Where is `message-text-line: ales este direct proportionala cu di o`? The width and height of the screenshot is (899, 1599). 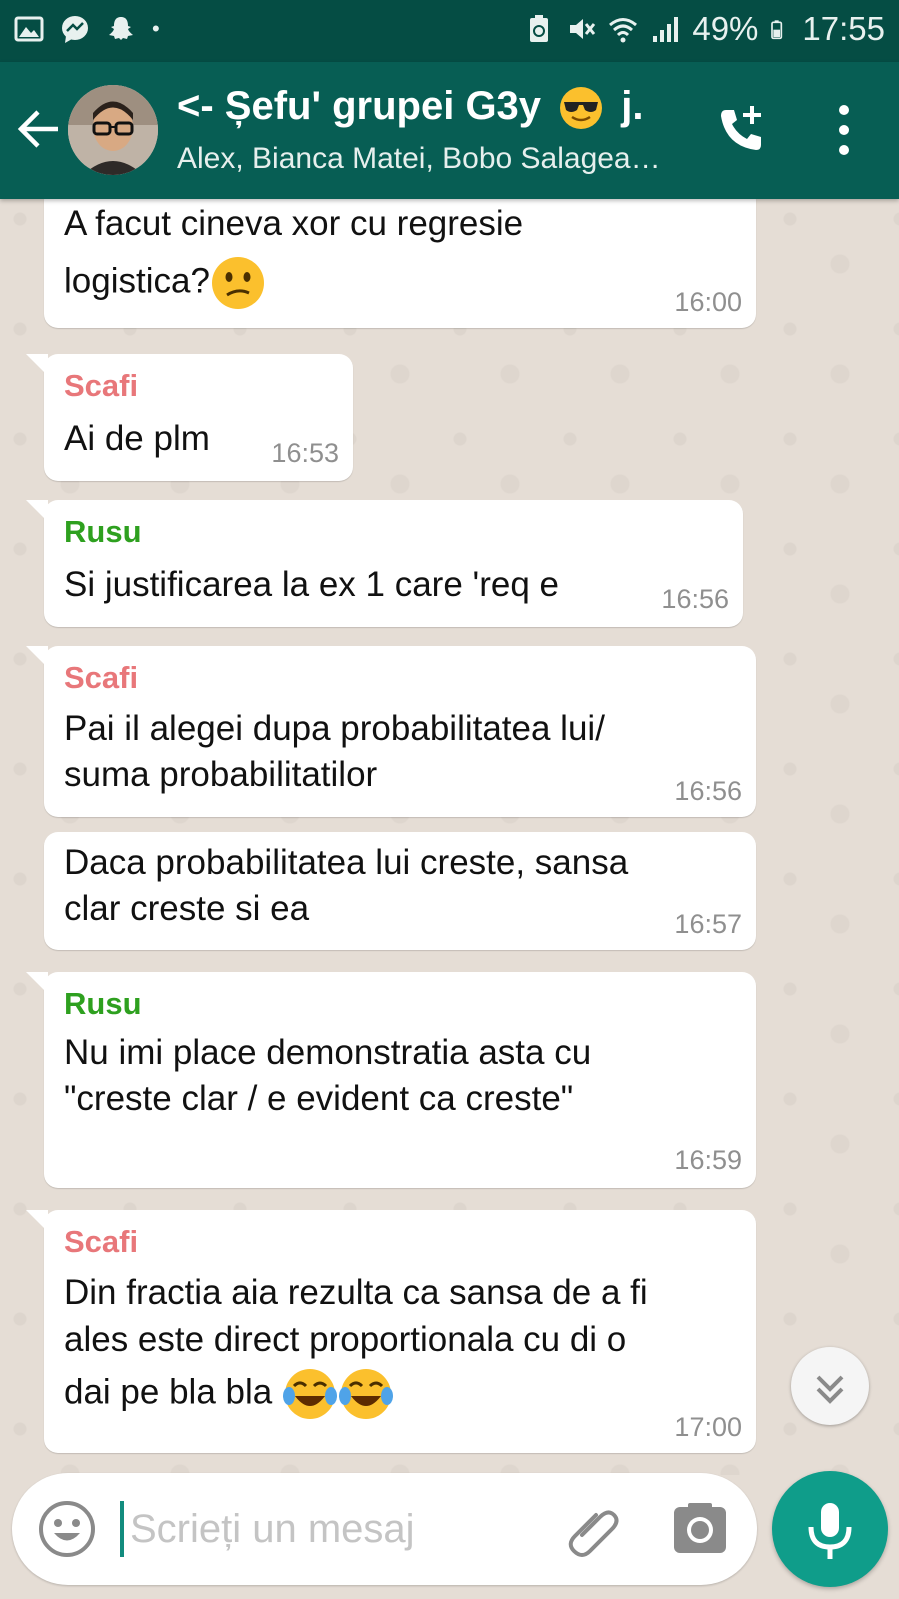
message-text-line: ales este direct proportionala cu di o is located at coordinates (345, 1339).